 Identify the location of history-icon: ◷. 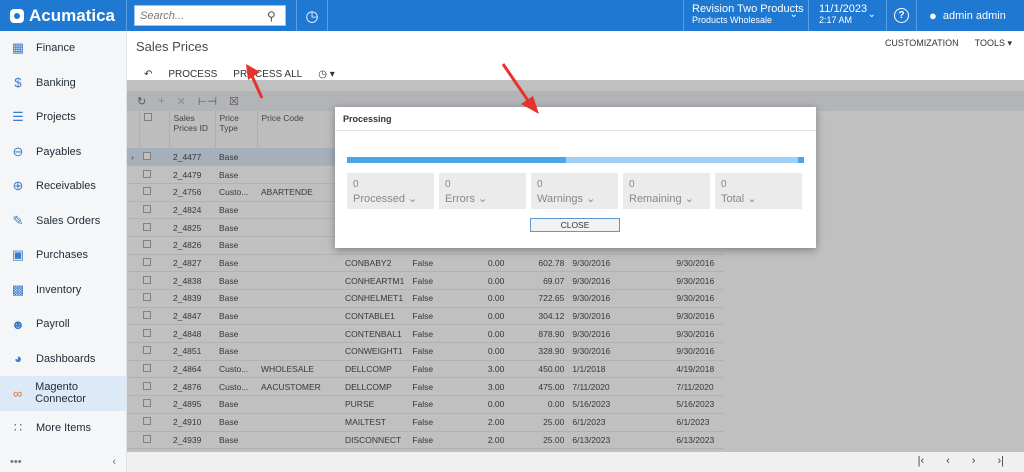
(312, 16).